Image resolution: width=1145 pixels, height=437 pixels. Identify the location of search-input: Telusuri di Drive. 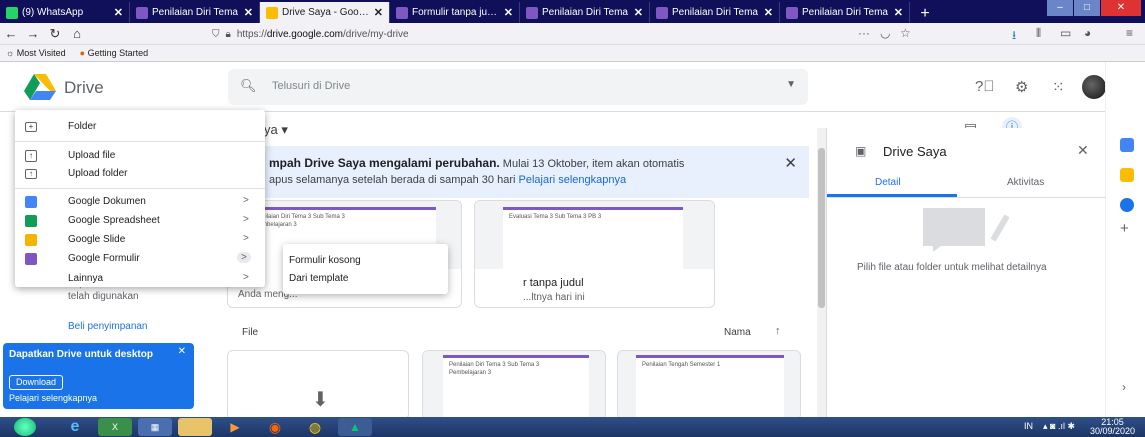
(311, 86).